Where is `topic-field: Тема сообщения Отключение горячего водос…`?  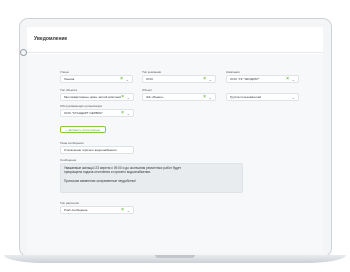 topic-field: Тема сообщения Отключение горячего водос… is located at coordinates (97, 147).